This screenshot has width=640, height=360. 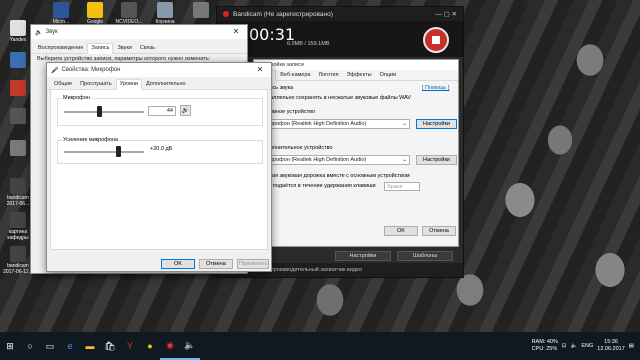 I want to click on hold-key-value: Space, so click(x=395, y=187).